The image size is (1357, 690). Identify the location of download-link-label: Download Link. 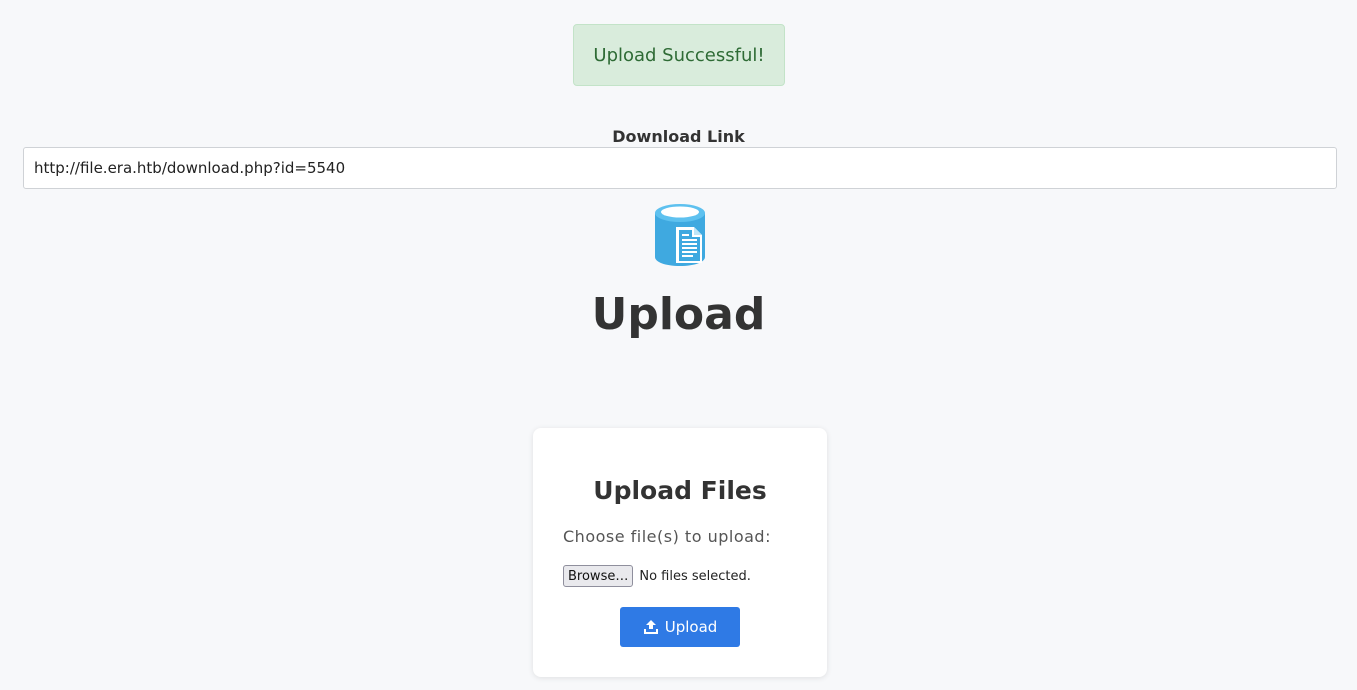
(678, 136).